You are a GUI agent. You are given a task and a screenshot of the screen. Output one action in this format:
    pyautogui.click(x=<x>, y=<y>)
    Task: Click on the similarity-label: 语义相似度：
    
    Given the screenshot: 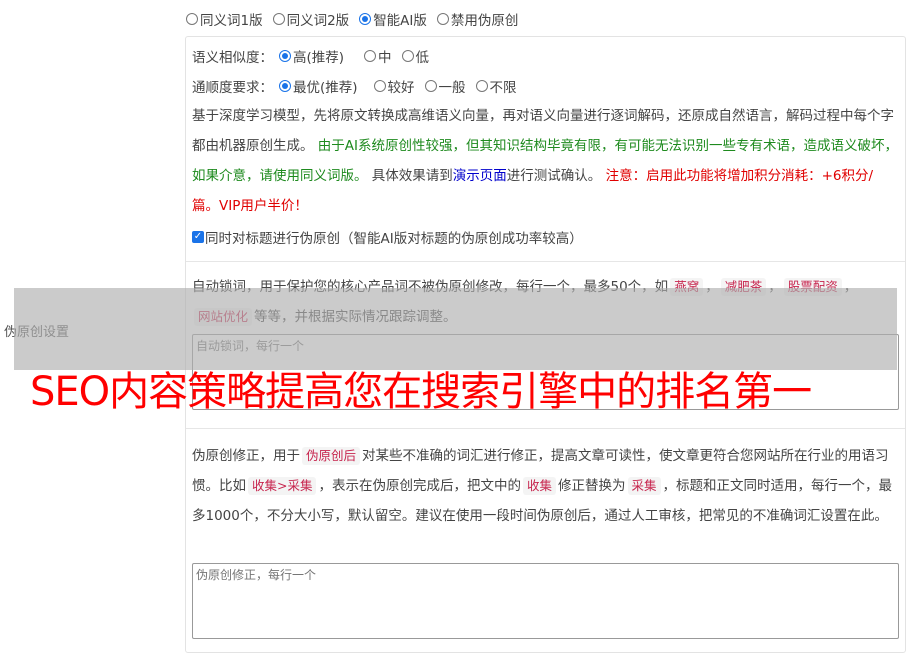 What is the action you would take?
    pyautogui.click(x=232, y=58)
    